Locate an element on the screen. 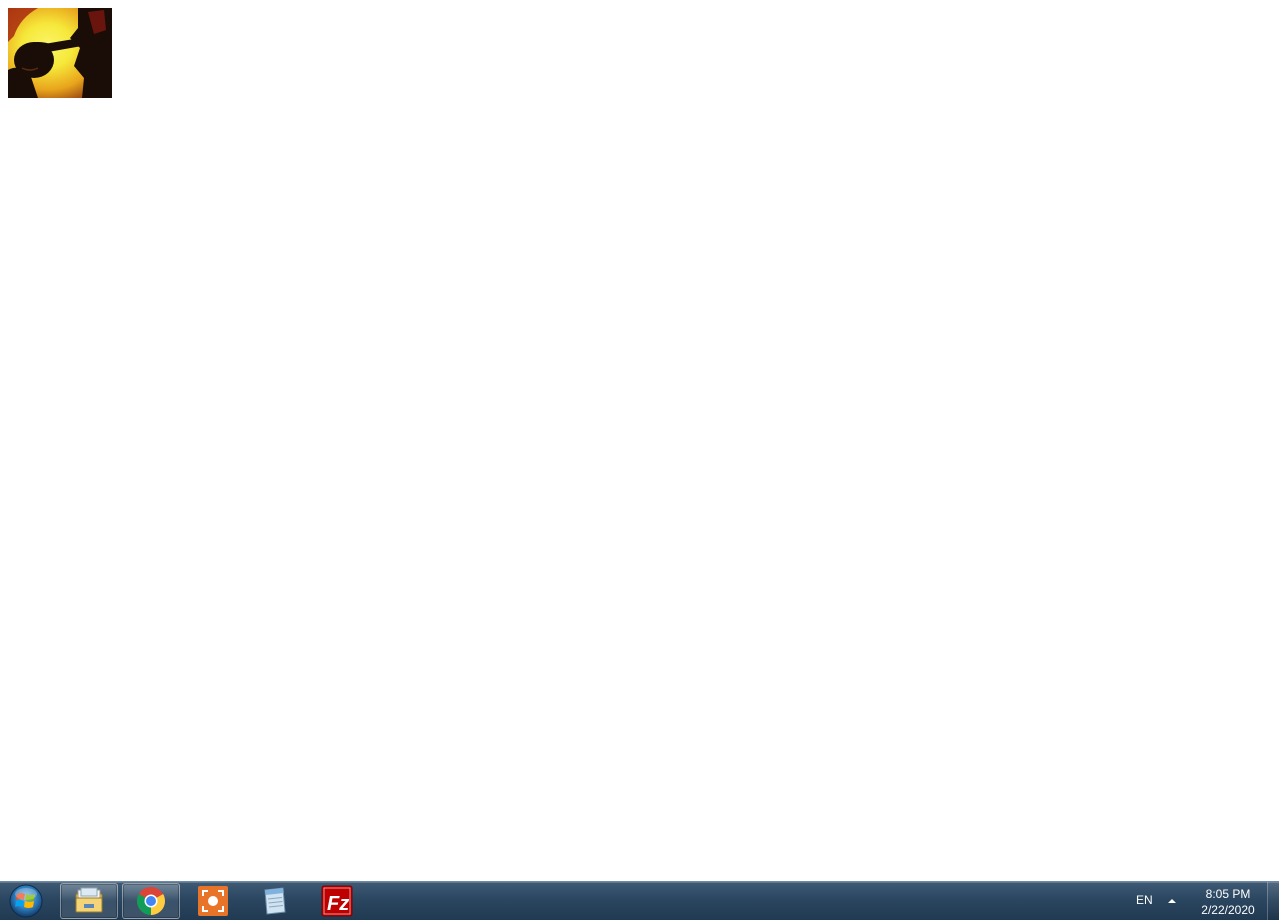 The width and height of the screenshot is (1279, 920). clock: 8:05 PM 2/22/2020 is located at coordinates (1228, 902).